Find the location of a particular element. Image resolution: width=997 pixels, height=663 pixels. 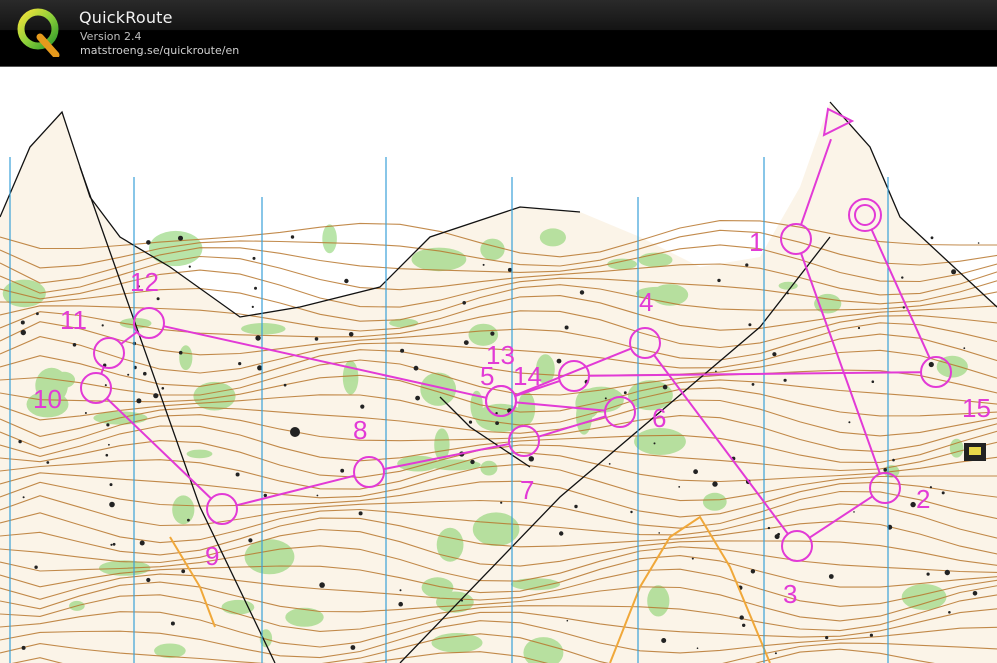

quickroute-logo-icon is located at coordinates (38, 32).